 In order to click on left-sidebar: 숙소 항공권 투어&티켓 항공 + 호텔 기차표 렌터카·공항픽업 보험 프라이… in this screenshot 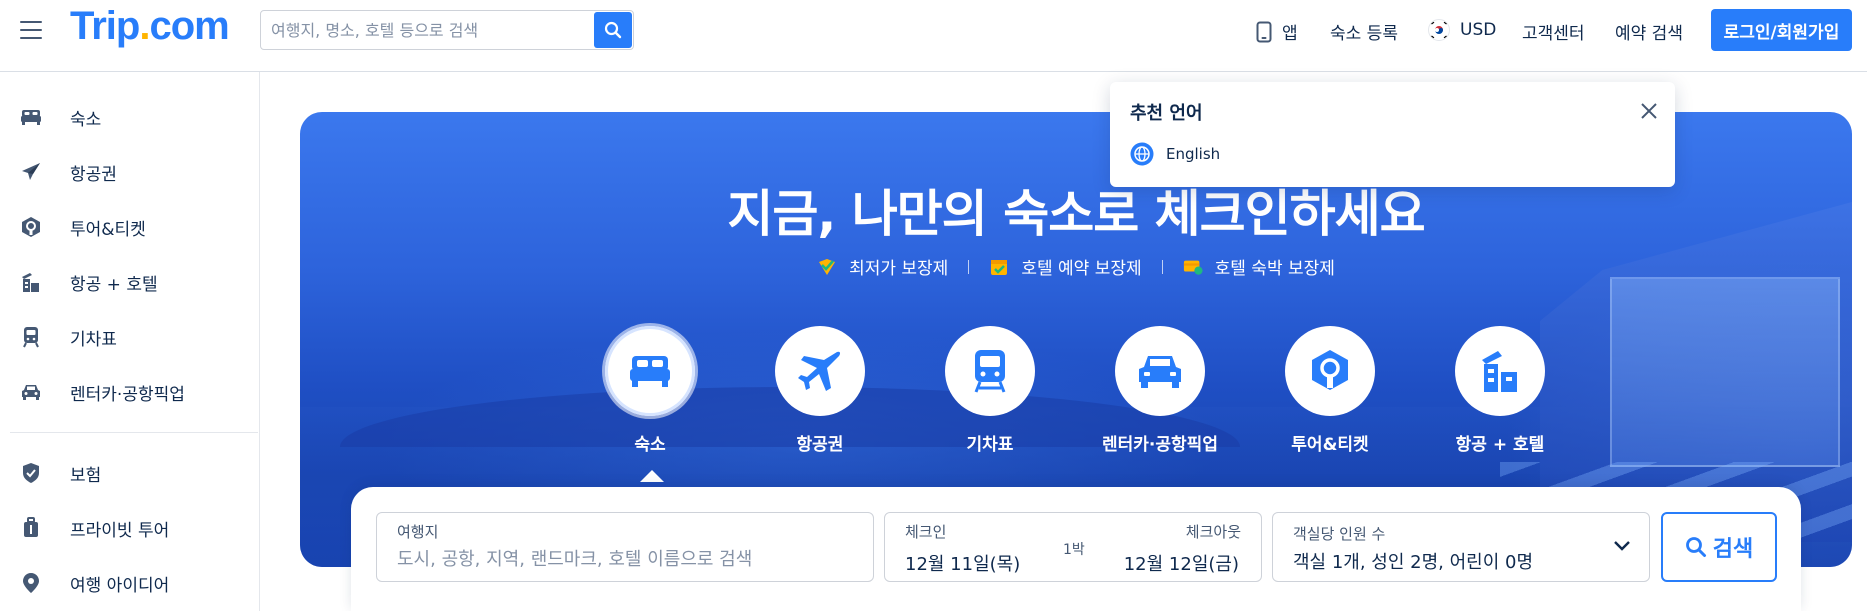, I will do `click(130, 341)`.